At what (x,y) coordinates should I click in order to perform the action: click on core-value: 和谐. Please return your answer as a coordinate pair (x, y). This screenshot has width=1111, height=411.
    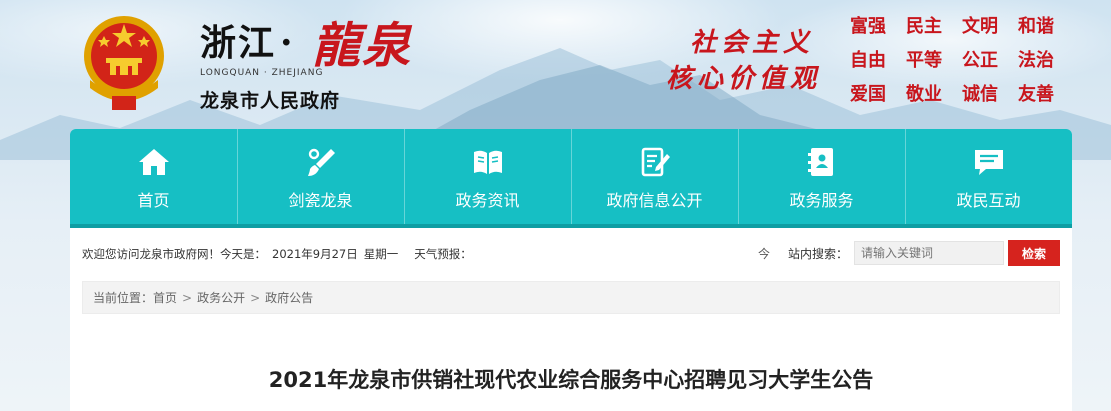
    Looking at the image, I should click on (1036, 26).